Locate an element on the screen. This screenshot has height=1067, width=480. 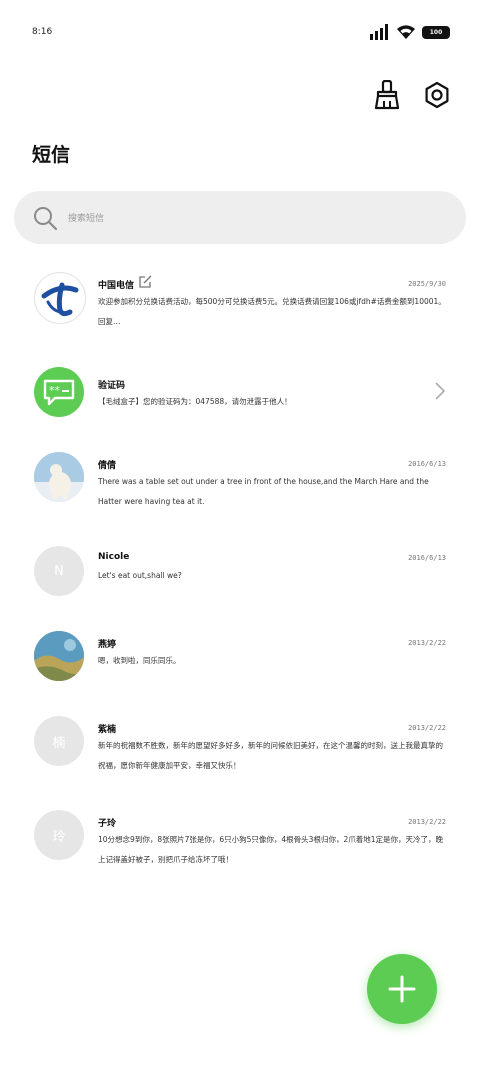
avatar-letter: N is located at coordinates (59, 571).